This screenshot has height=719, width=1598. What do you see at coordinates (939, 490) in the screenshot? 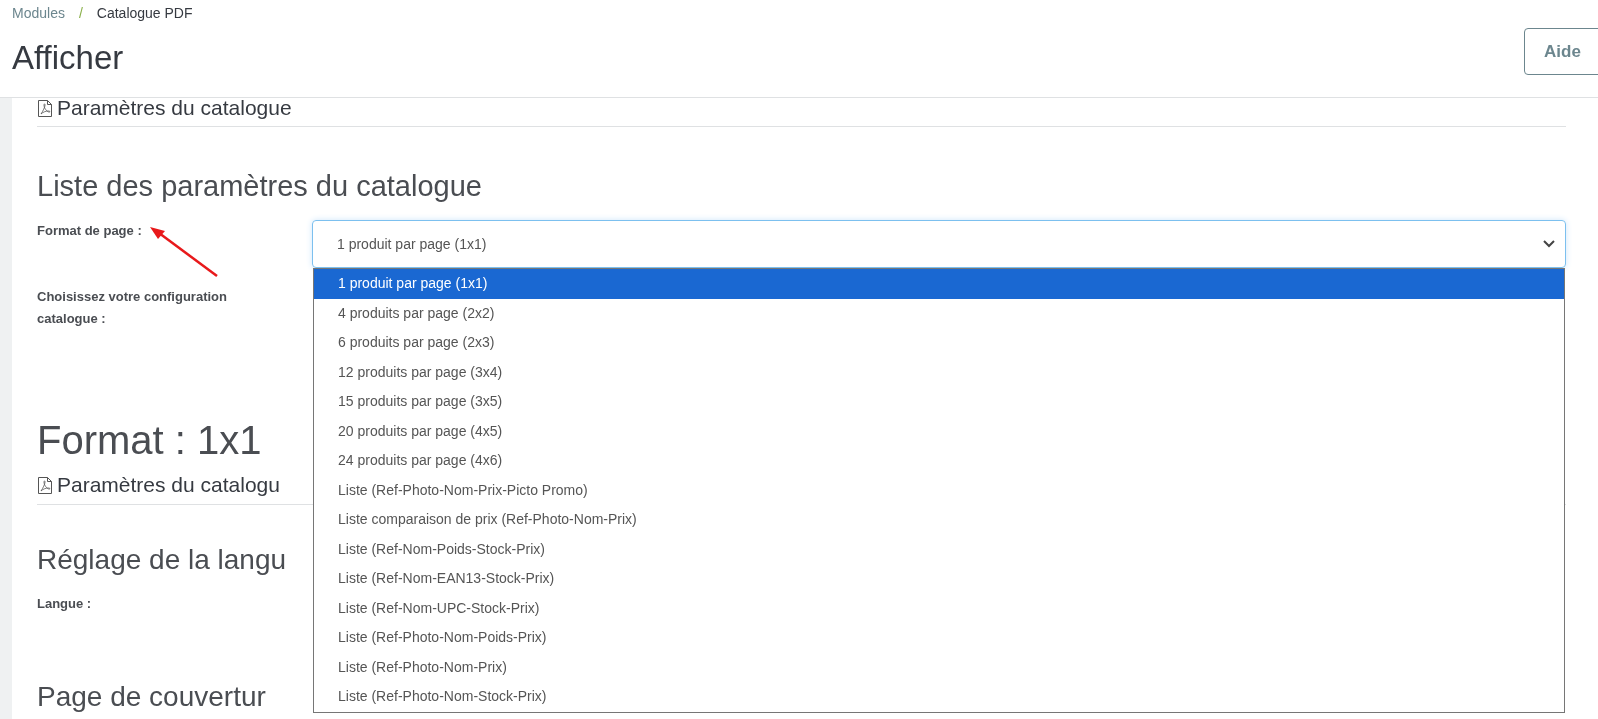
I see `dropdown-option: Liste (Ref-Photo-Nom-Prix-Picto Promo)` at bounding box center [939, 490].